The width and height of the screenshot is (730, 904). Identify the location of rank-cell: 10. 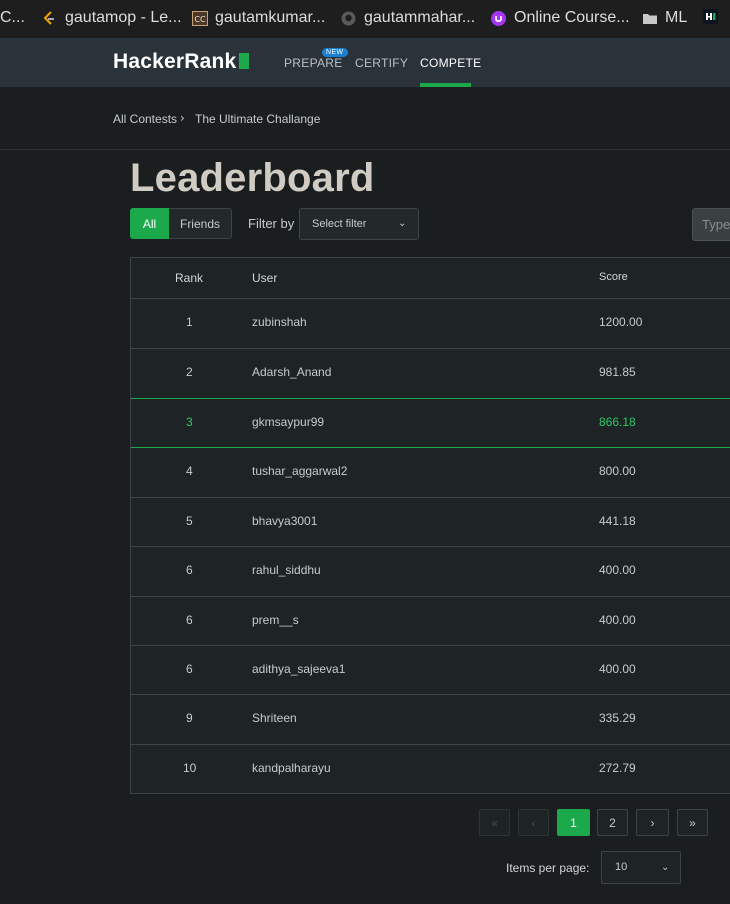
(190, 768).